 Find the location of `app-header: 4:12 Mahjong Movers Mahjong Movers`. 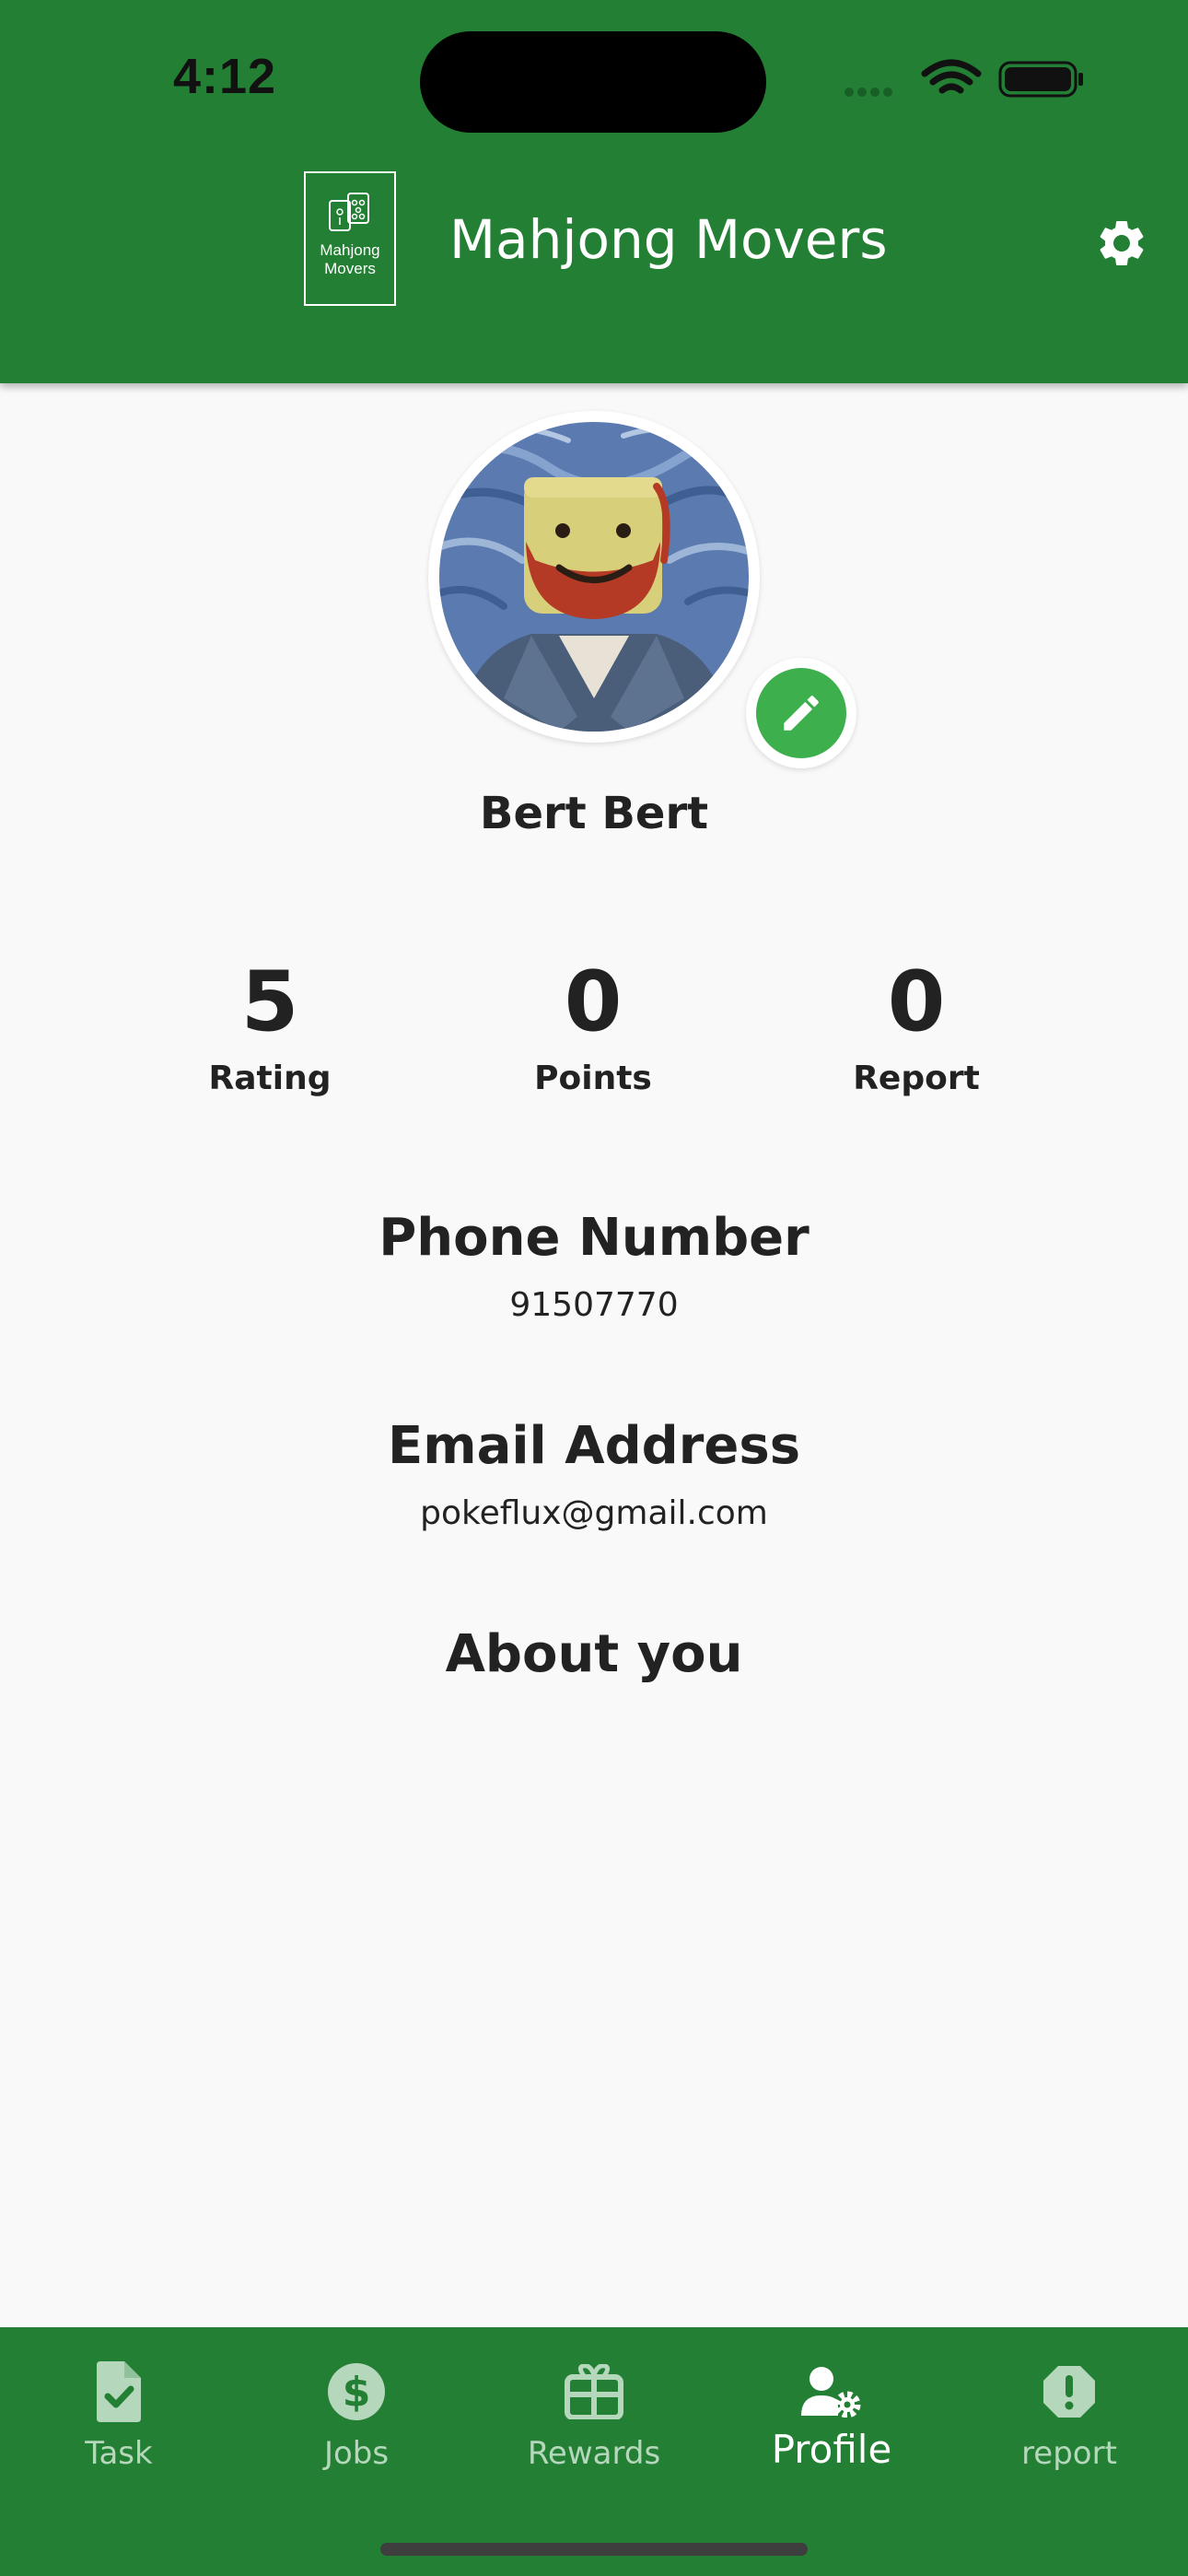

app-header: 4:12 Mahjong Movers Mahjong Movers is located at coordinates (594, 191).